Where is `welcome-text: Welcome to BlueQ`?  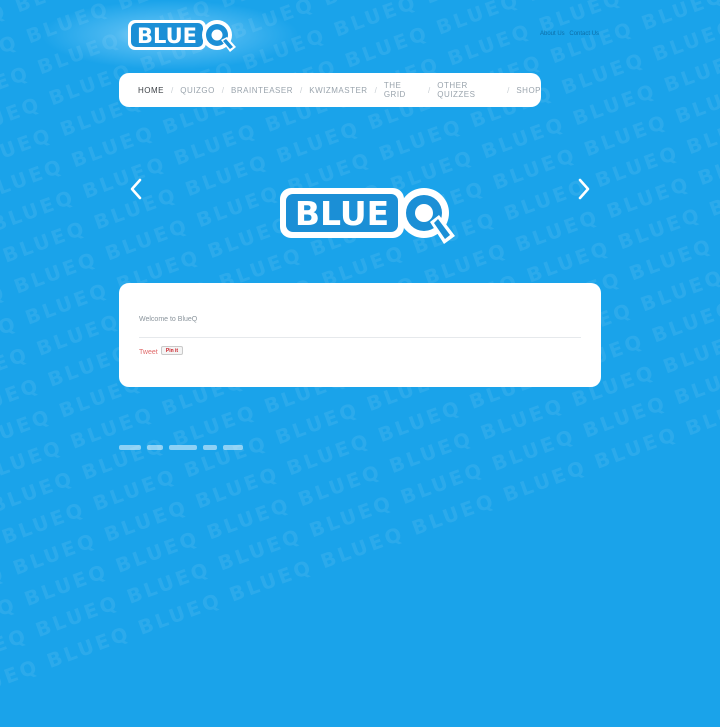
welcome-text: Welcome to BlueQ is located at coordinates (168, 319).